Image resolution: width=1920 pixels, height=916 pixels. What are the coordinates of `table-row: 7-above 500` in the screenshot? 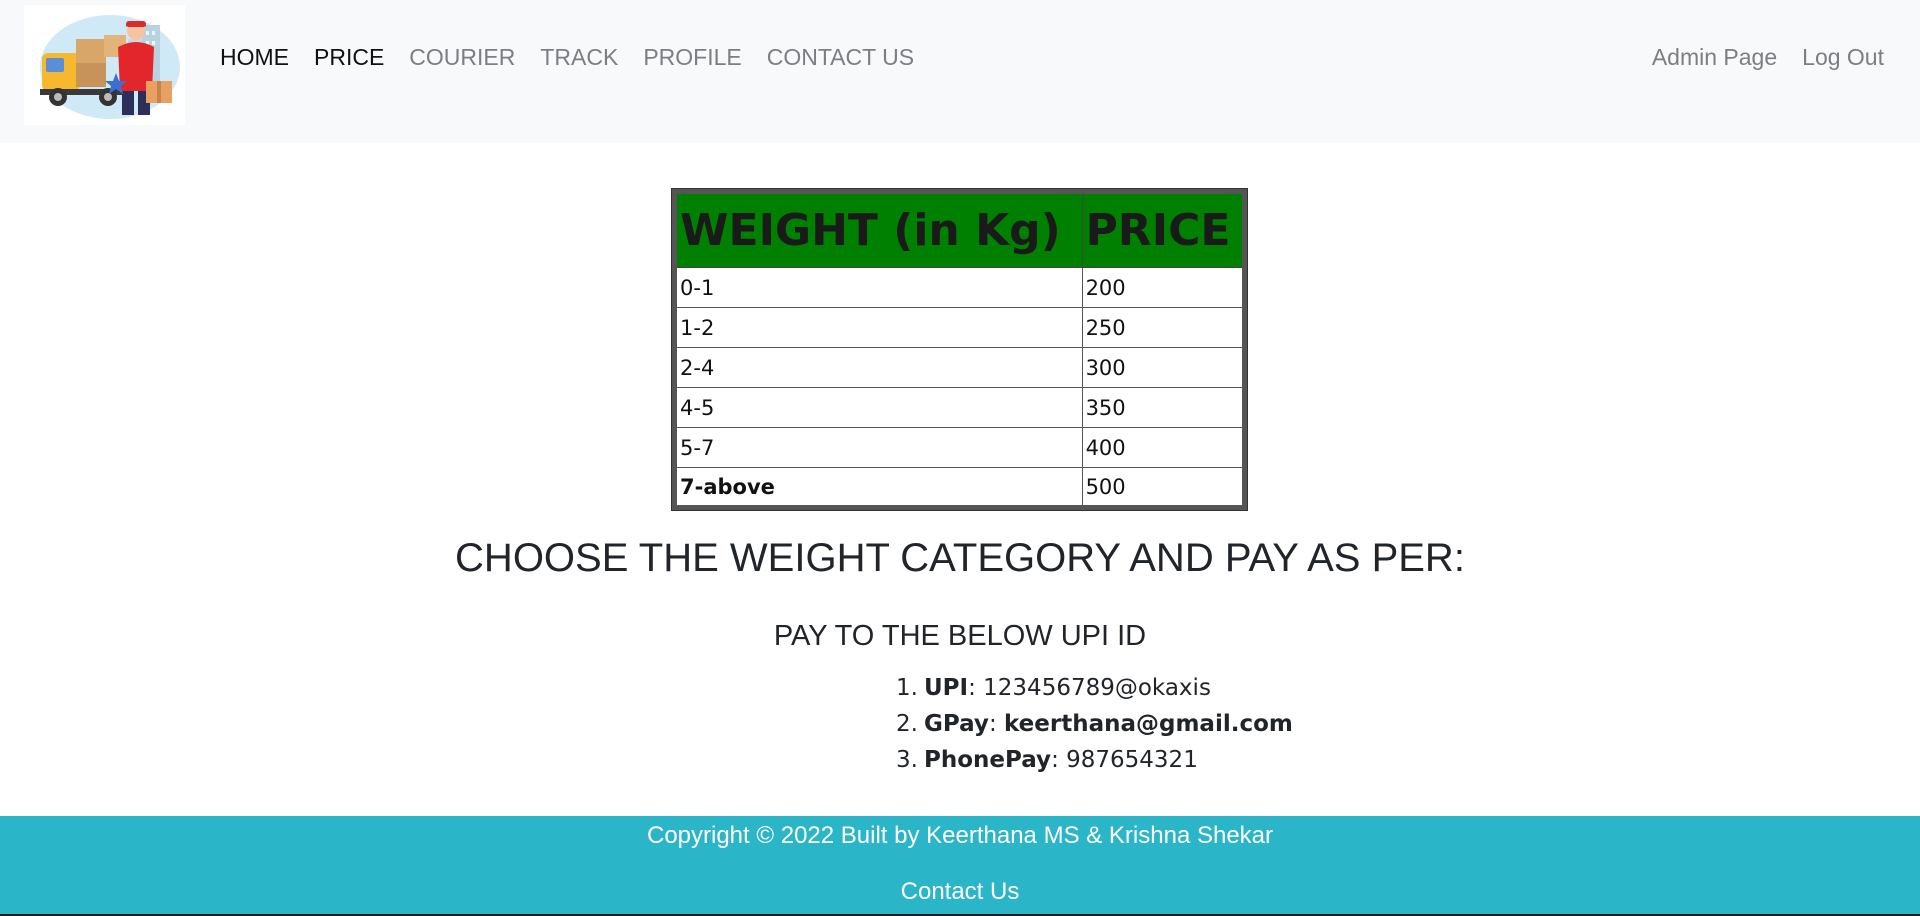 It's located at (960, 487).